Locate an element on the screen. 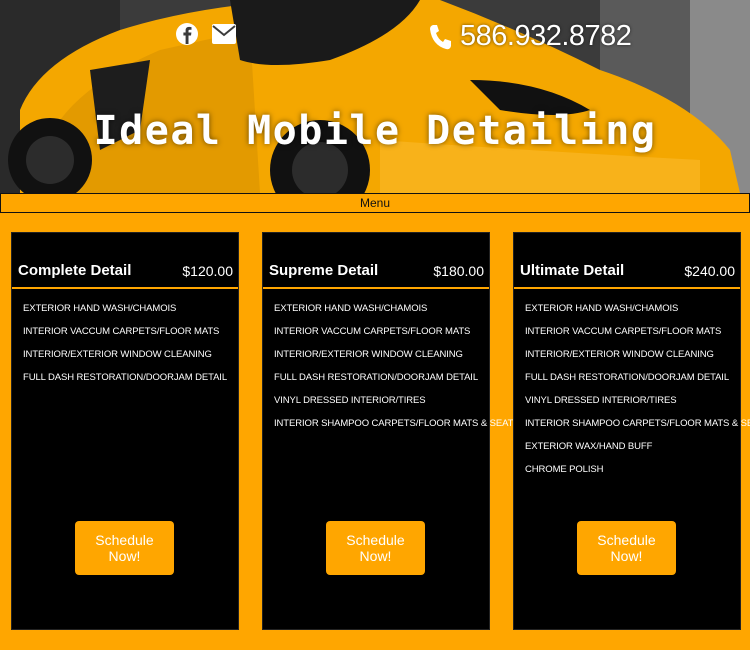 Image resolution: width=750 pixels, height=650 pixels. feature-item: CHROME POLISH is located at coordinates (564, 469).